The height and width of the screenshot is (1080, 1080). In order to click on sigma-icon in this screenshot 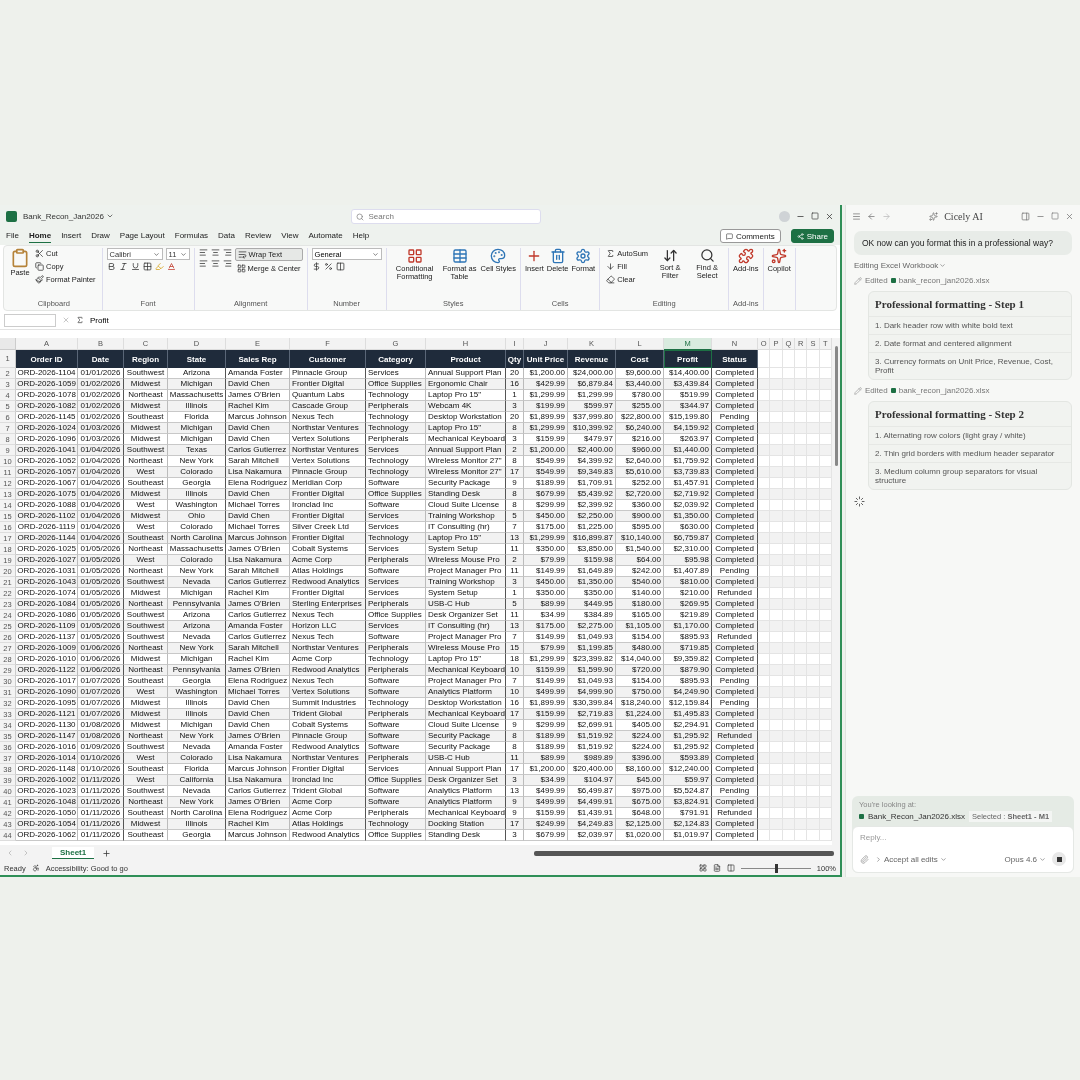, I will do `click(611, 253)`.